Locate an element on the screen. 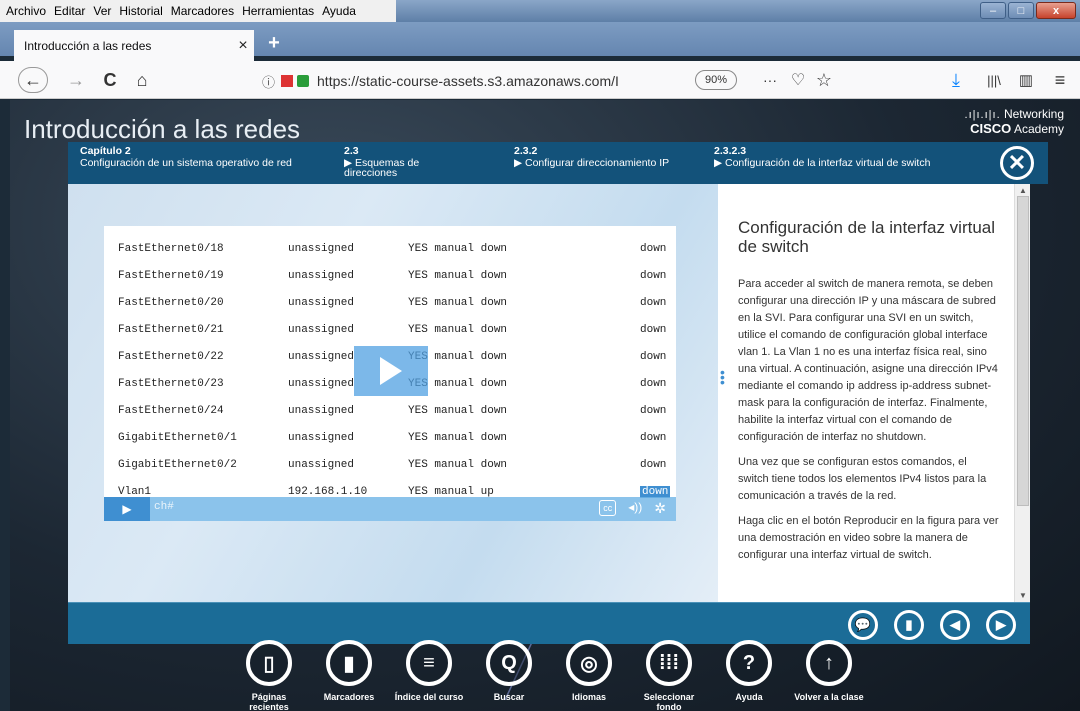 Image resolution: width=1080 pixels, height=711 pixels. pocket-icon: ♡ is located at coordinates (798, 80).